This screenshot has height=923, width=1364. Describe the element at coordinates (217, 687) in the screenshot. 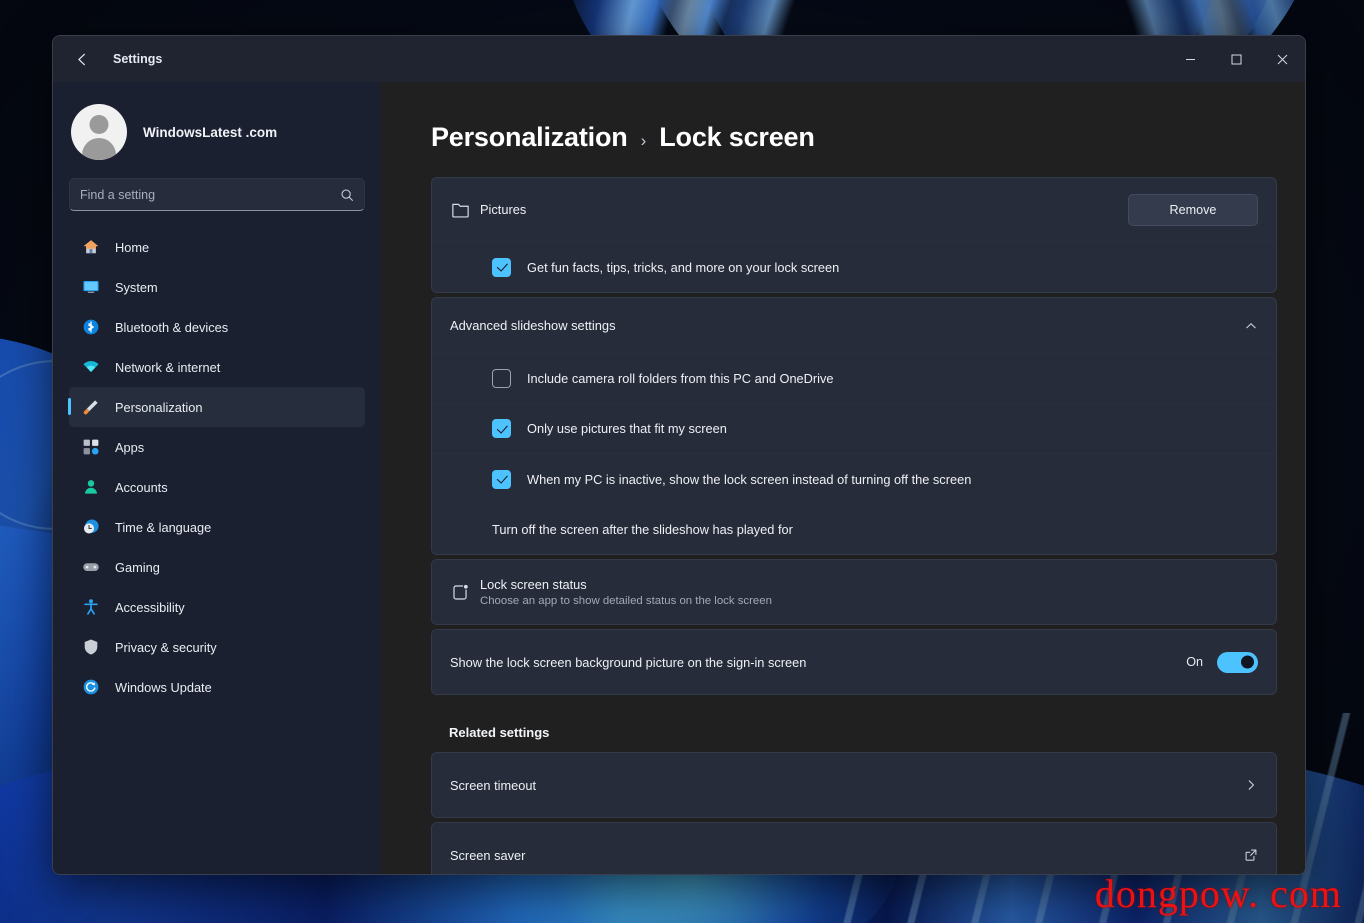

I see `sidebar-item-windows-update: Windows Update` at that location.